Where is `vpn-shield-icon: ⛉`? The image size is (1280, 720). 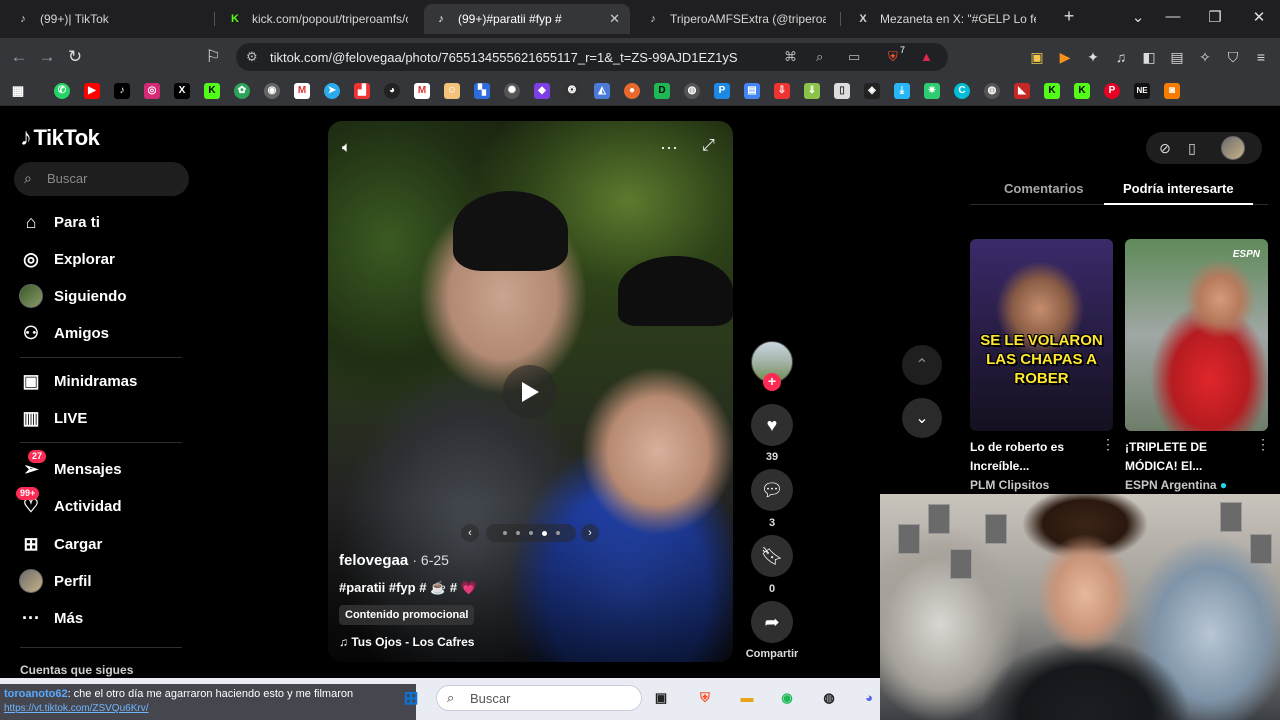 vpn-shield-icon: ⛉ is located at coordinates (1233, 57).